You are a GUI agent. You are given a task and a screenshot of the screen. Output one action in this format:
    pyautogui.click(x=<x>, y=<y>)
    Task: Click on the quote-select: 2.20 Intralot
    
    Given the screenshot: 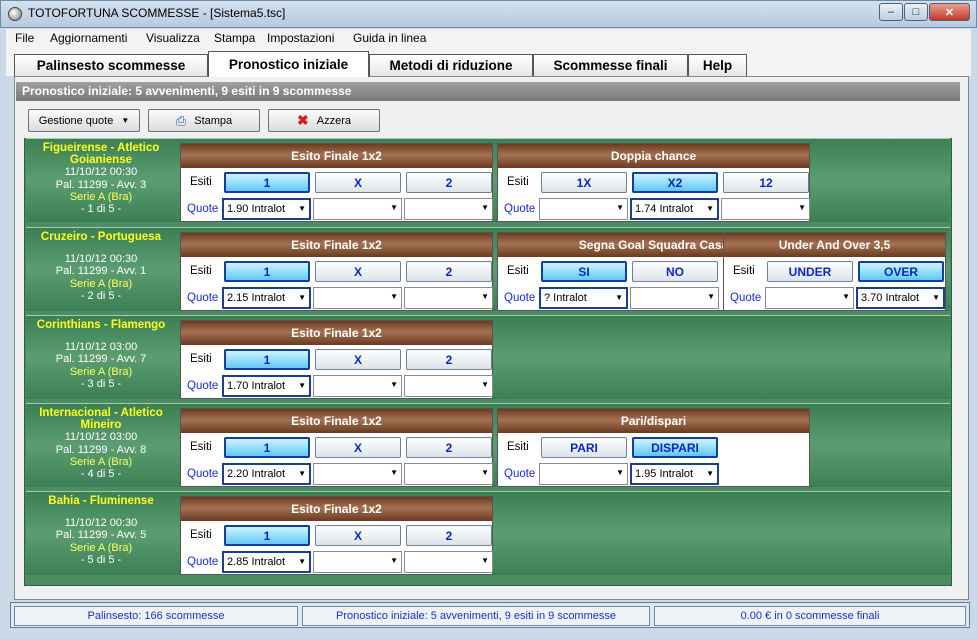 What is the action you would take?
    pyautogui.click(x=266, y=474)
    